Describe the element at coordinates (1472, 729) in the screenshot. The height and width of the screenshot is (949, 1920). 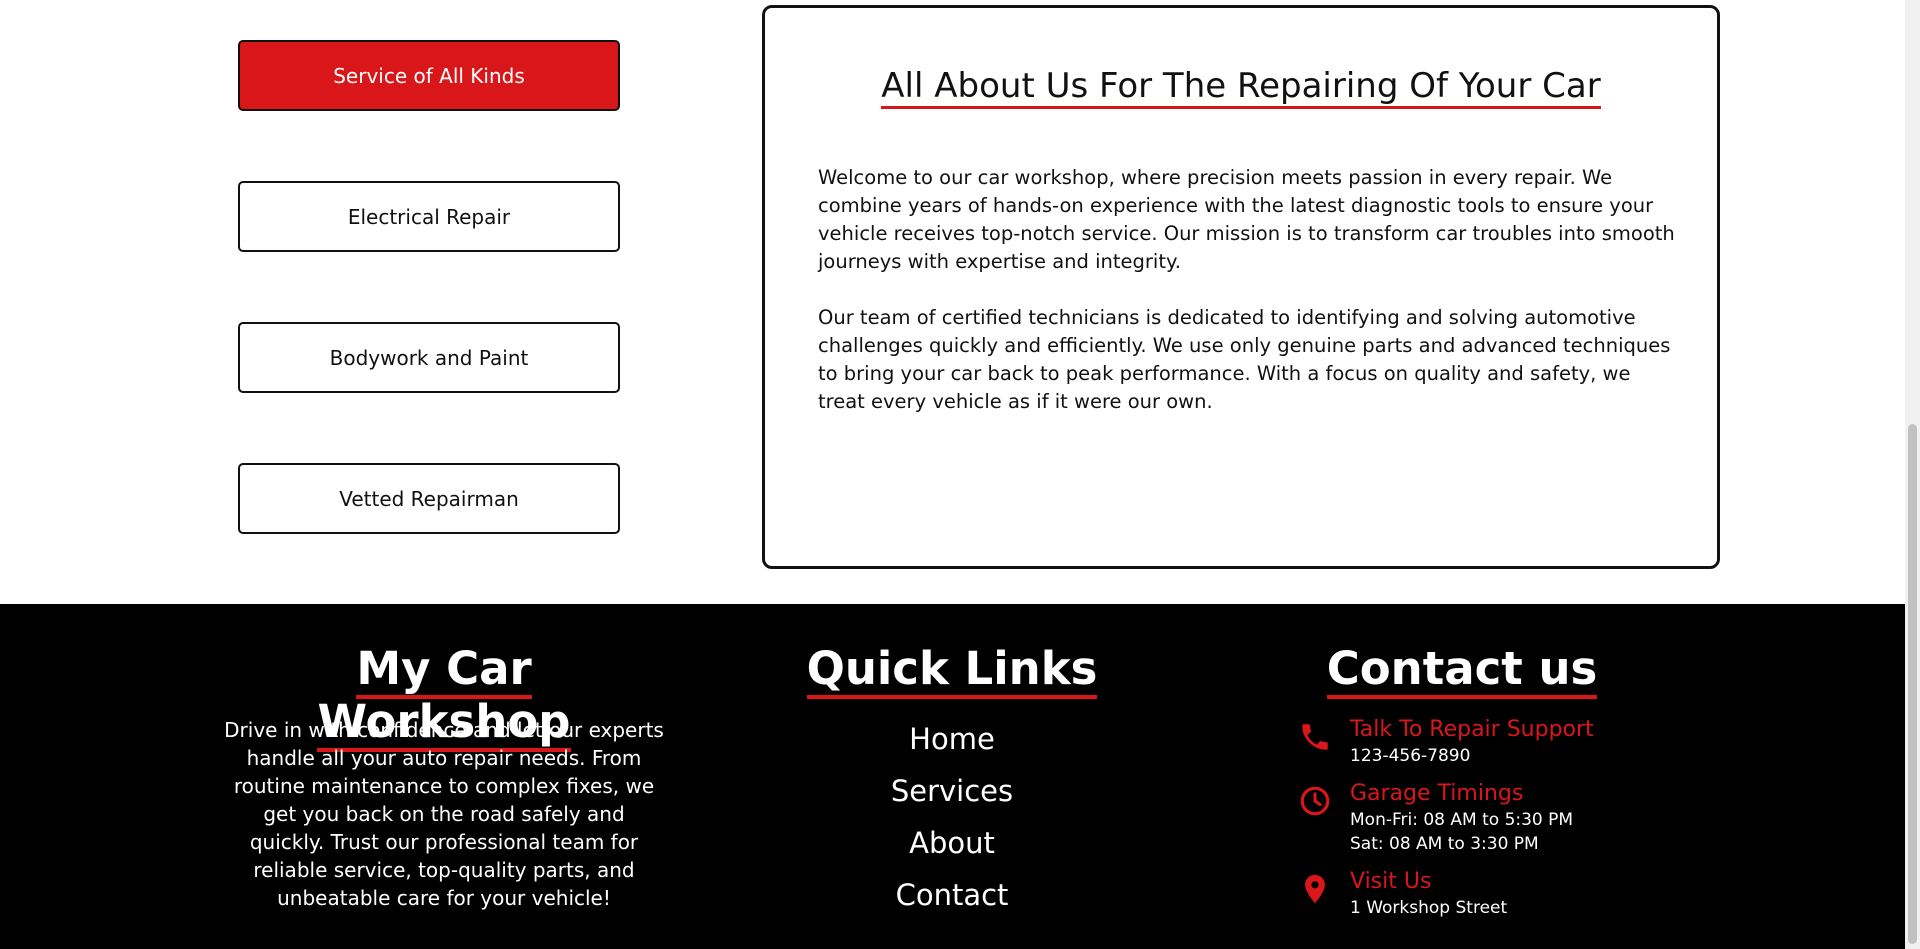
I see `support-label: Talk To Repair Support` at that location.